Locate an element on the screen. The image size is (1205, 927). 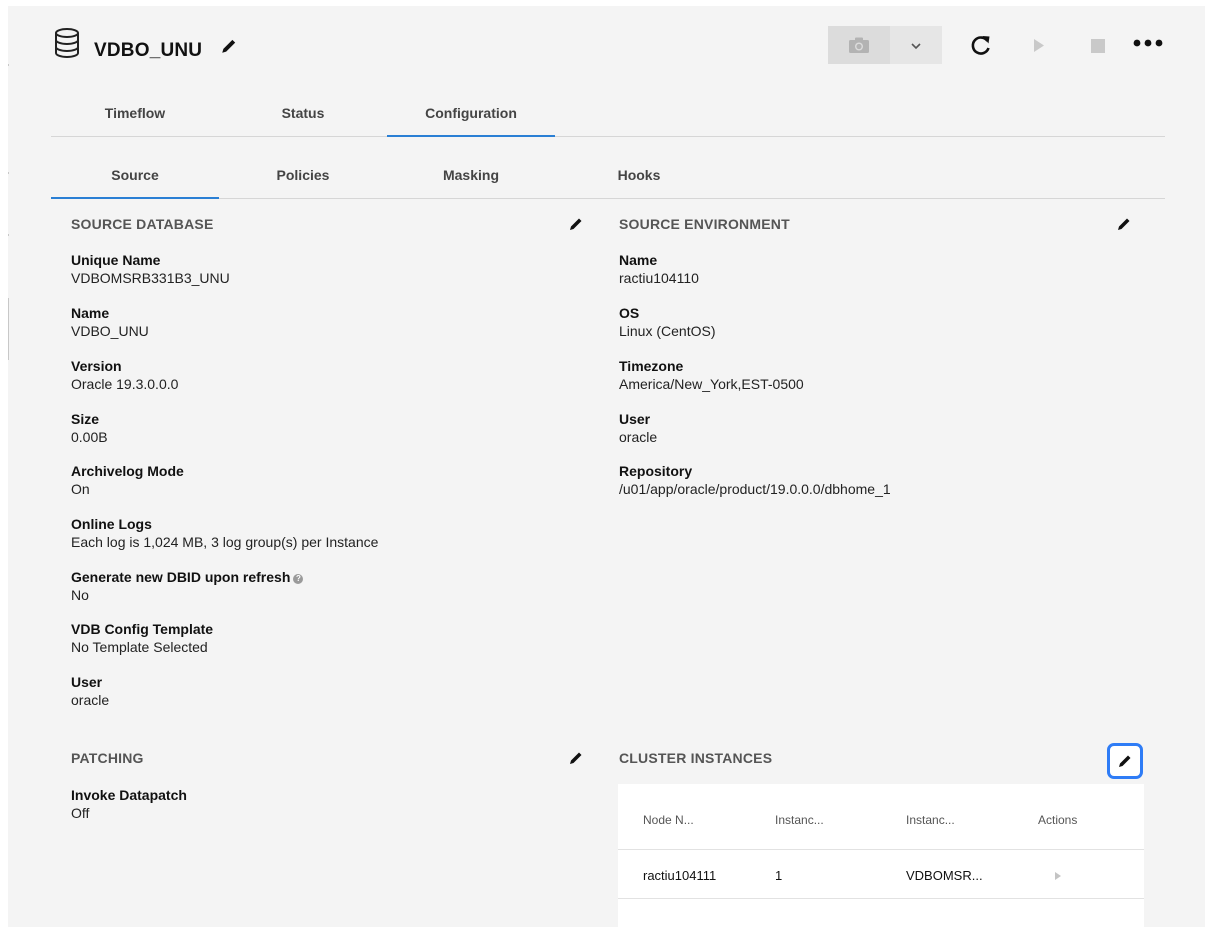
field-name: Name VDBO_UNU is located at coordinates (110, 322).